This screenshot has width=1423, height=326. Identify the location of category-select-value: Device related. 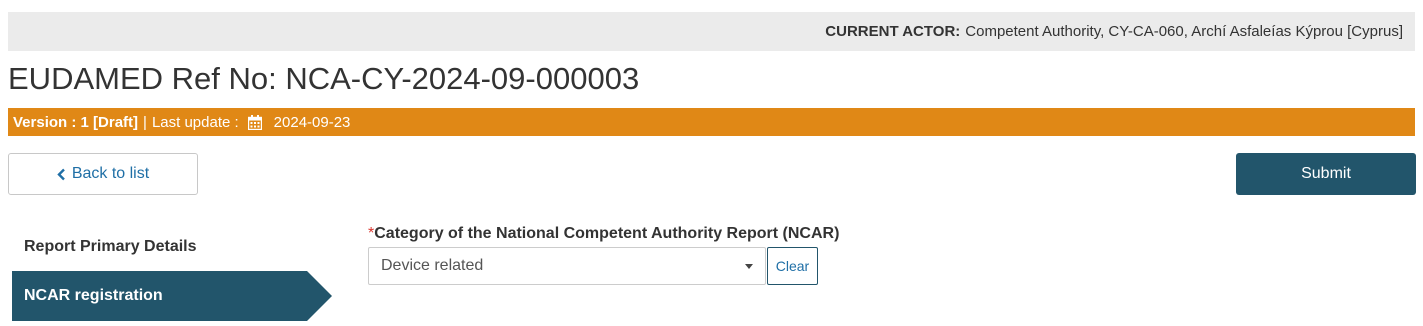
(432, 265).